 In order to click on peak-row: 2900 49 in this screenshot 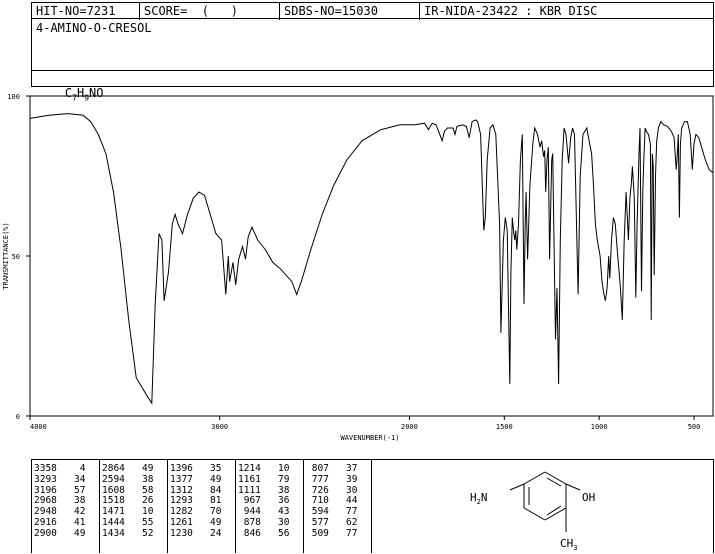, I will do `click(60, 533)`.